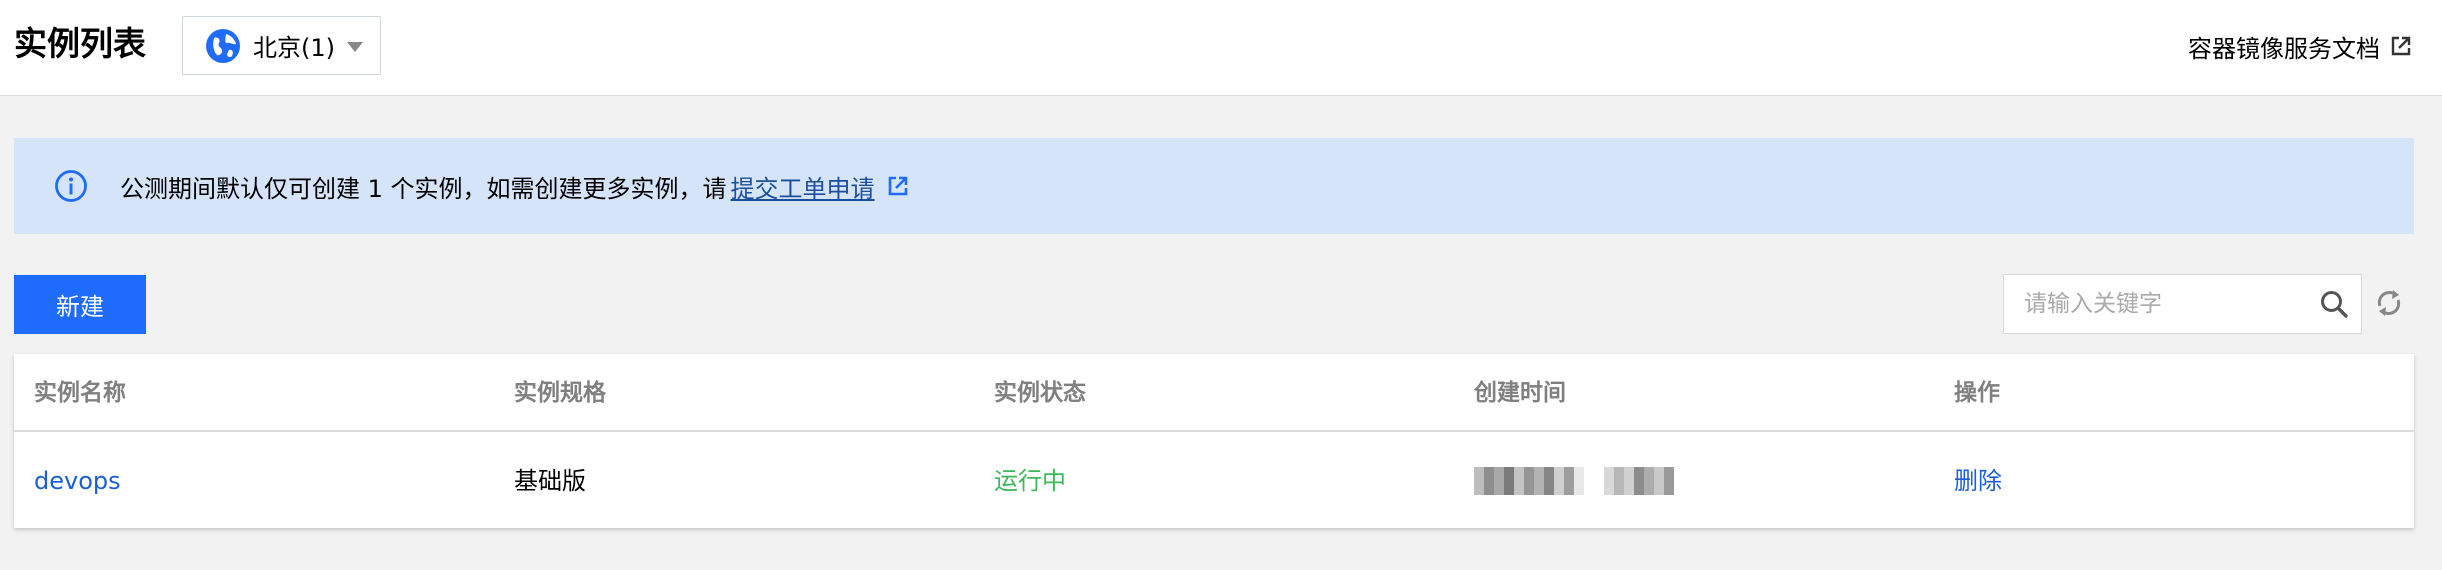 This screenshot has width=2442, height=570. What do you see at coordinates (2334, 304) in the screenshot?
I see `search-icon` at bounding box center [2334, 304].